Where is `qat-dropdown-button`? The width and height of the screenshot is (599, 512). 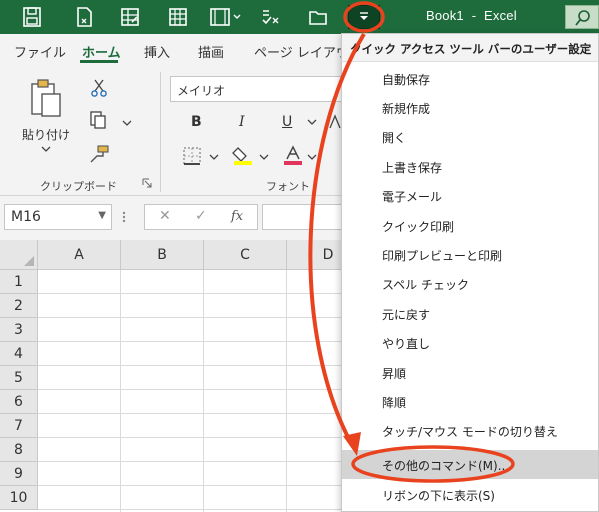 qat-dropdown-button is located at coordinates (364, 17).